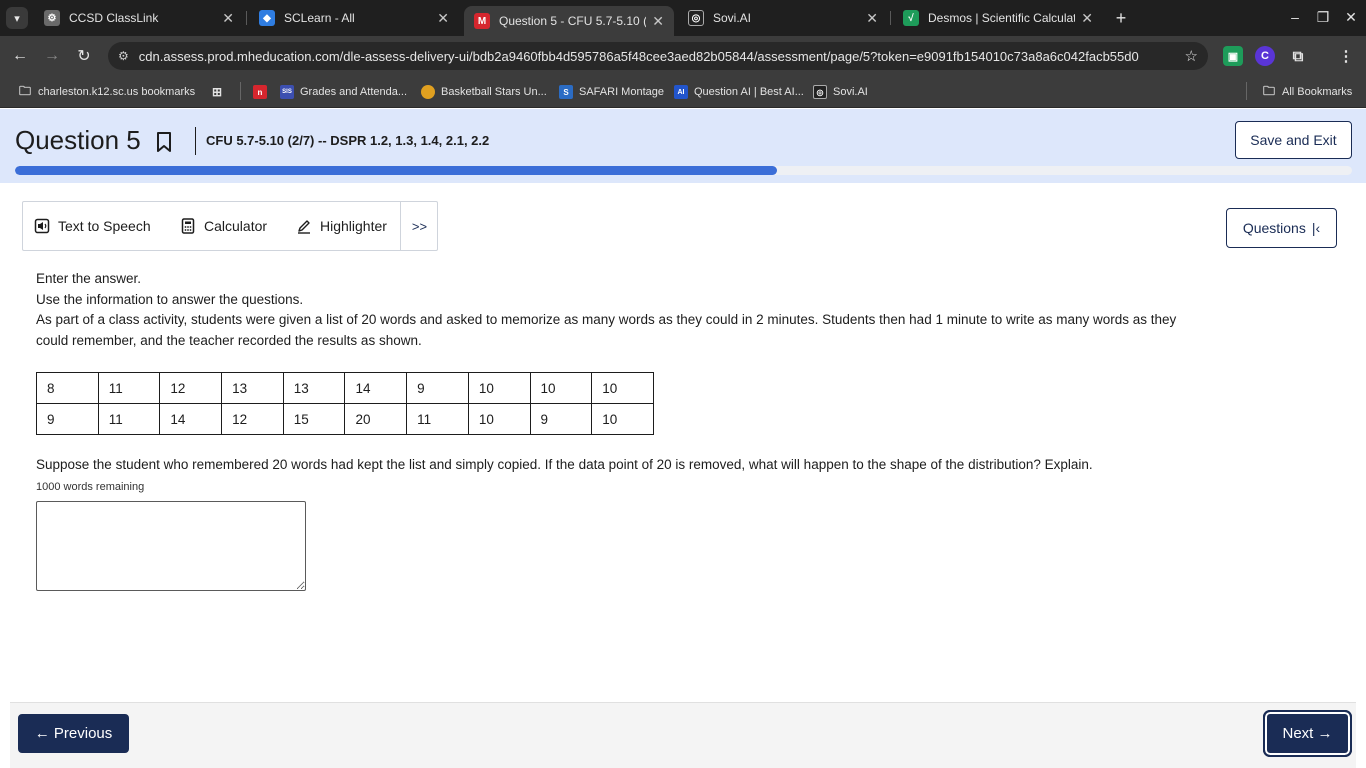  What do you see at coordinates (314, 419) in the screenshot?
I see `table-cell: 15` at bounding box center [314, 419].